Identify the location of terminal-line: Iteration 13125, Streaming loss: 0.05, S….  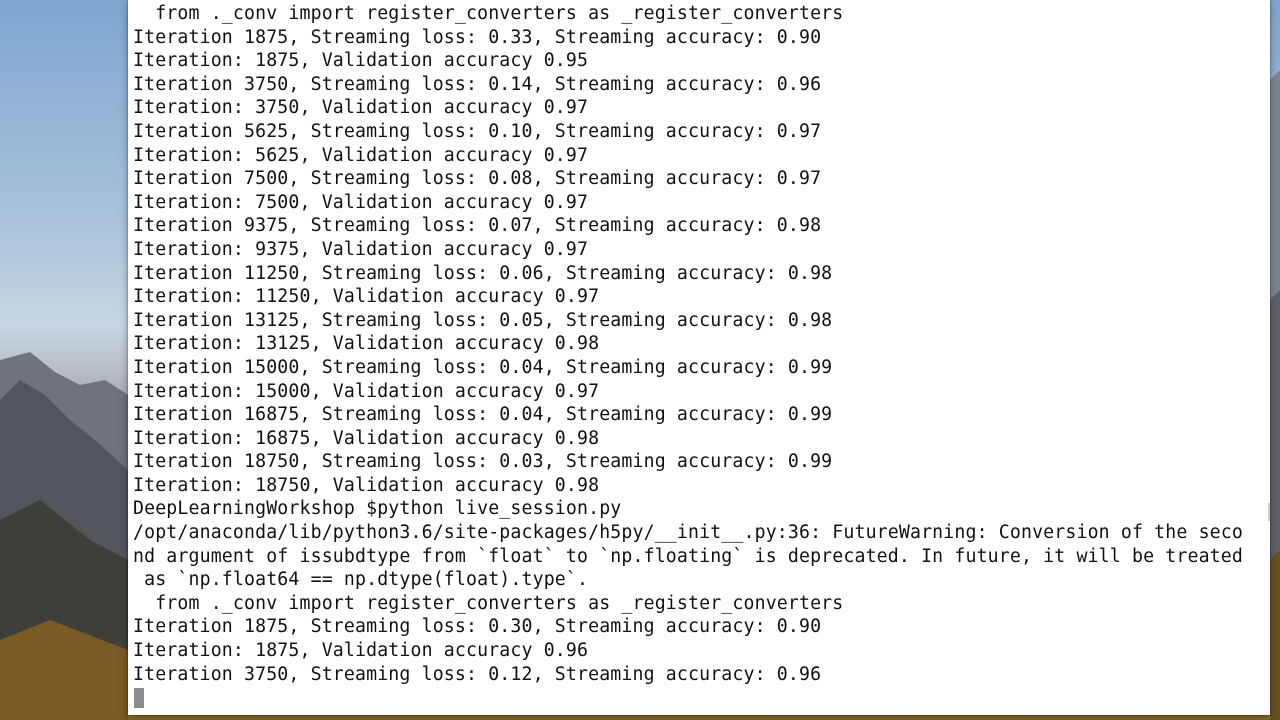
(483, 320).